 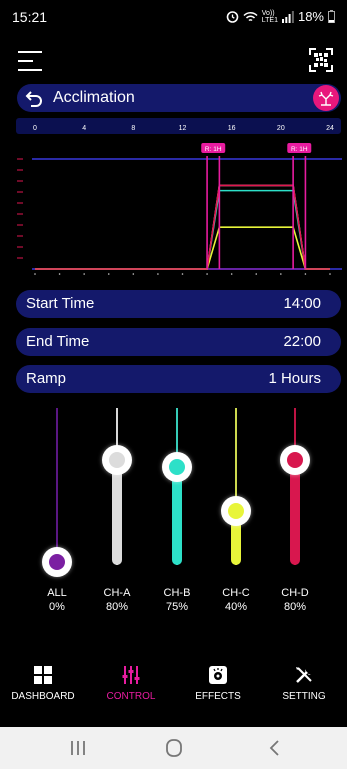 What do you see at coordinates (177, 600) in the screenshot?
I see `channel-label-ch-b: CH-B 75%` at bounding box center [177, 600].